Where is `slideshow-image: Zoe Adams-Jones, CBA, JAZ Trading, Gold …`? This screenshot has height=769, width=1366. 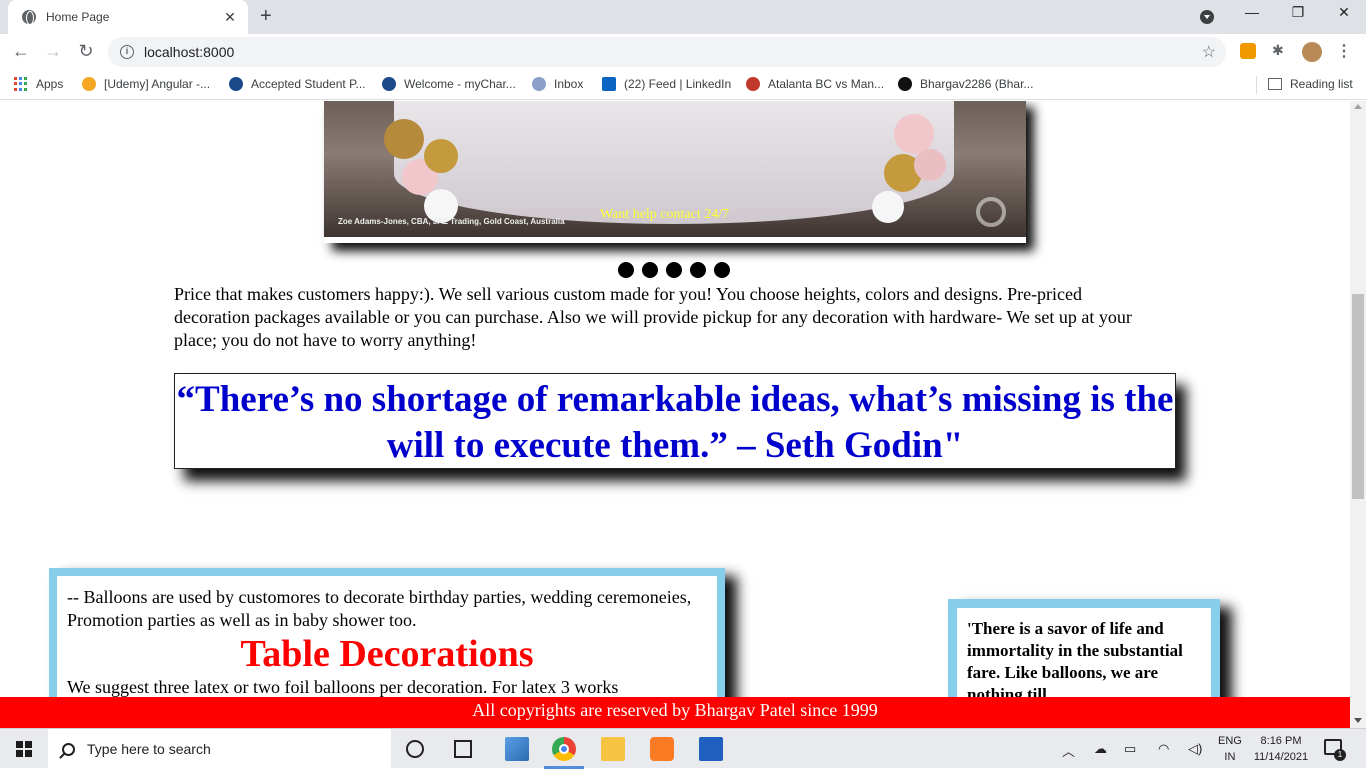 slideshow-image: Zoe Adams-Jones, CBA, JAZ Trading, Gold … is located at coordinates (675, 172).